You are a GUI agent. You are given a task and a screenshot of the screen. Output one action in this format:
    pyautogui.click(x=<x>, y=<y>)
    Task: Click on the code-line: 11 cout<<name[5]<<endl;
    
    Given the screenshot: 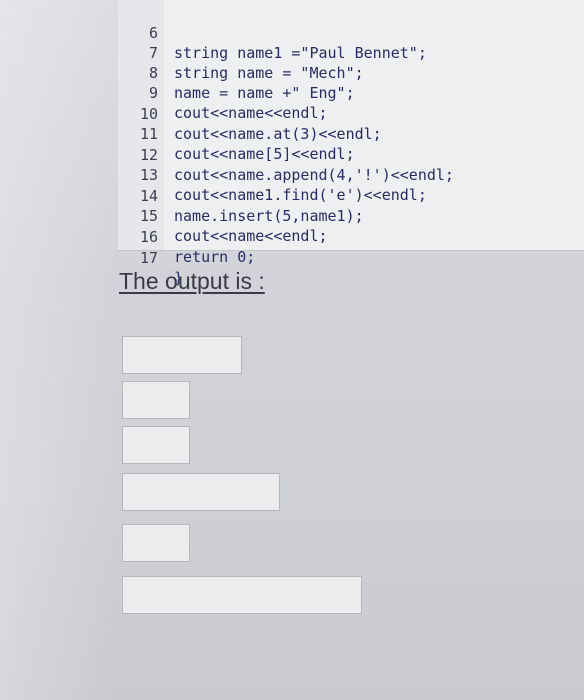 What is the action you would take?
    pyautogui.click(x=351, y=133)
    